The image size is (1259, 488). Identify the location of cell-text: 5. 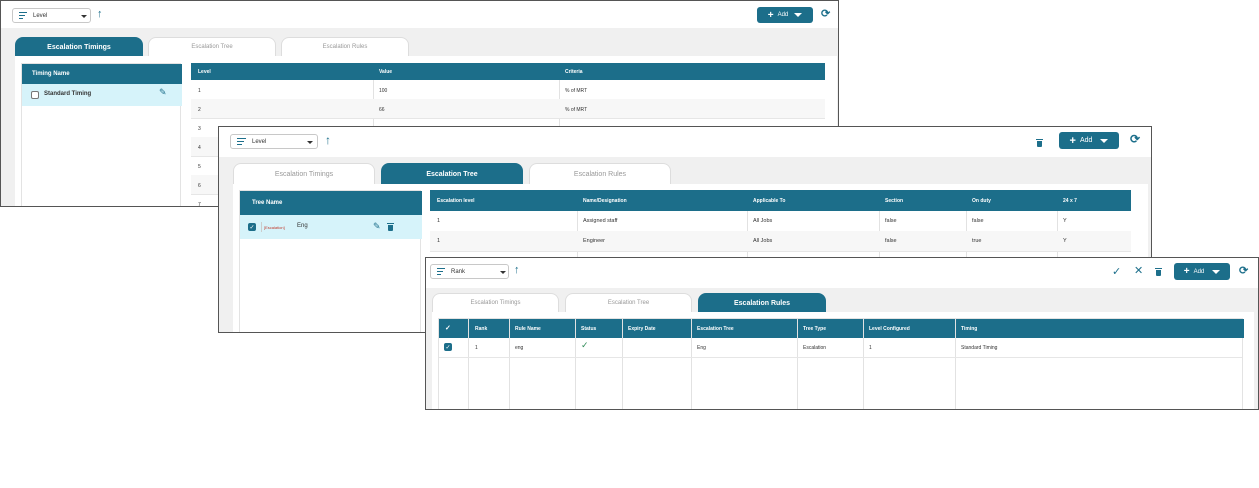
(199, 167).